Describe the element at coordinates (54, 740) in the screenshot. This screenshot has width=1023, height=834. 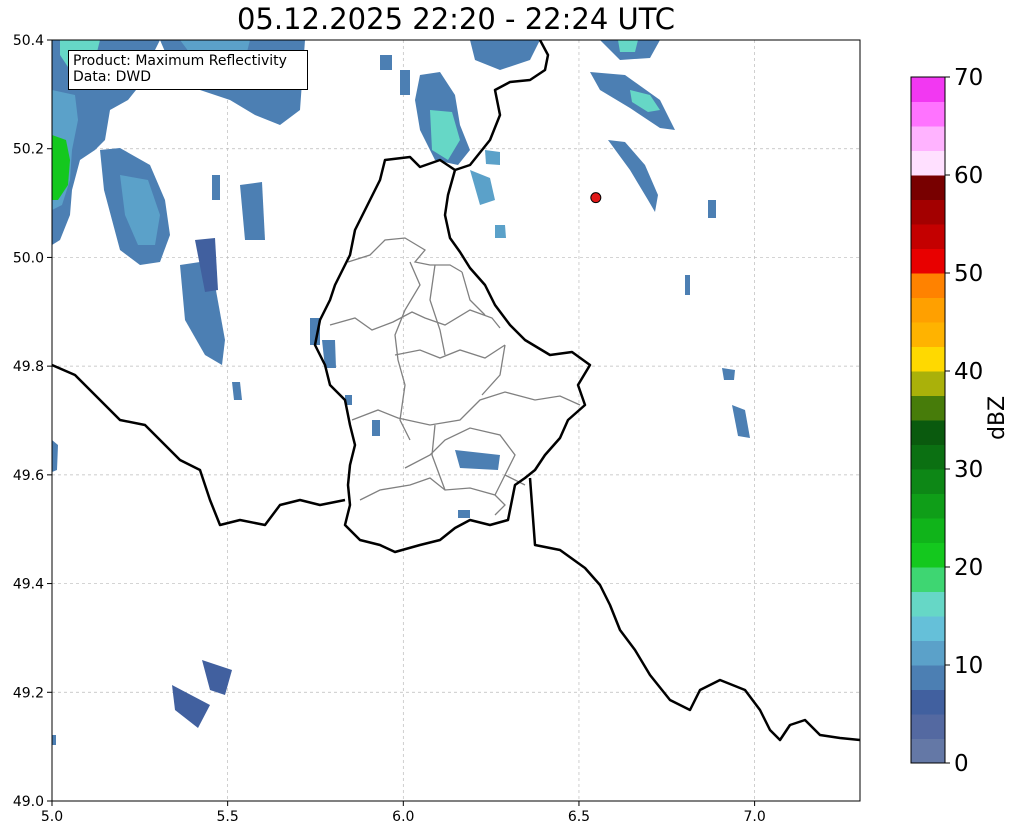
I see `echo-cell-g` at that location.